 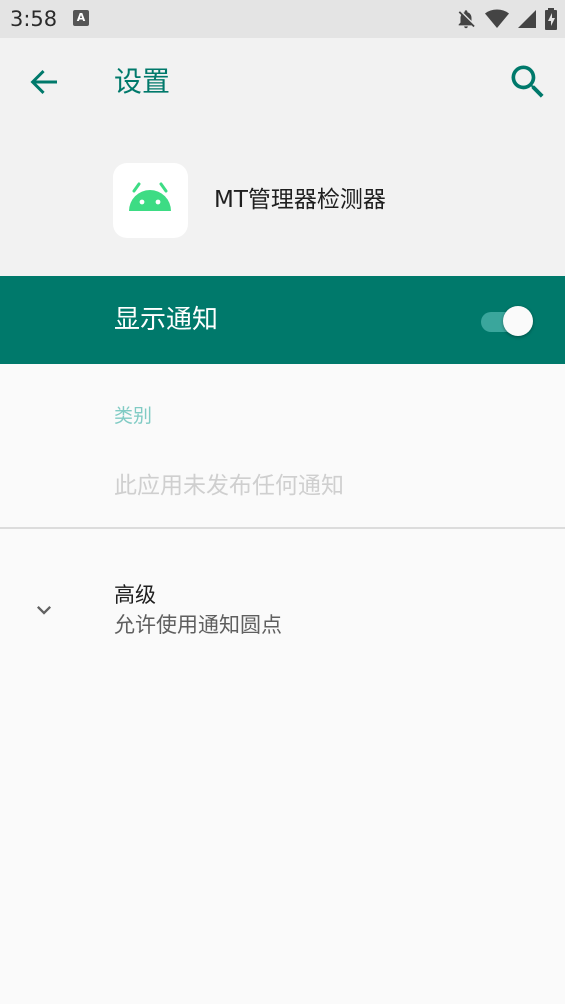 I want to click on arrow-back-icon, so click(x=43, y=82).